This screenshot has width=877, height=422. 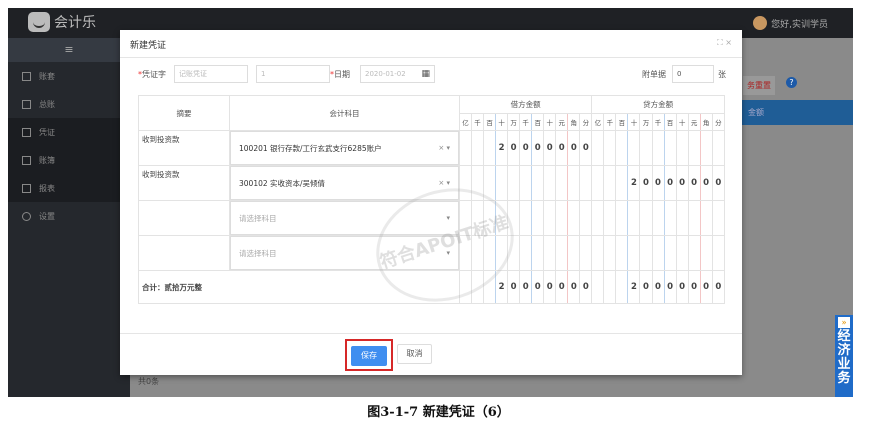 I want to click on attachments-field: 0, so click(x=693, y=74).